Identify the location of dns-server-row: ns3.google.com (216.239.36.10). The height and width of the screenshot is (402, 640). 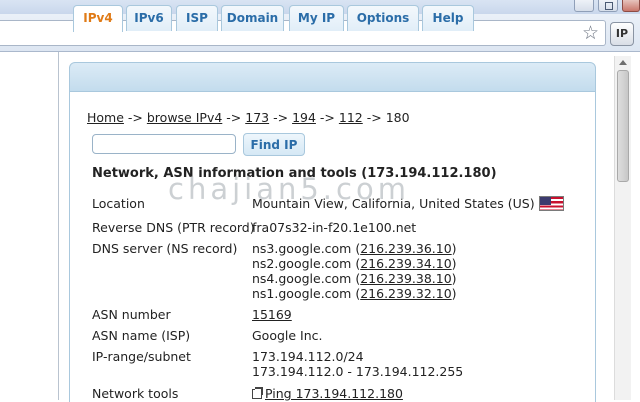
(354, 248).